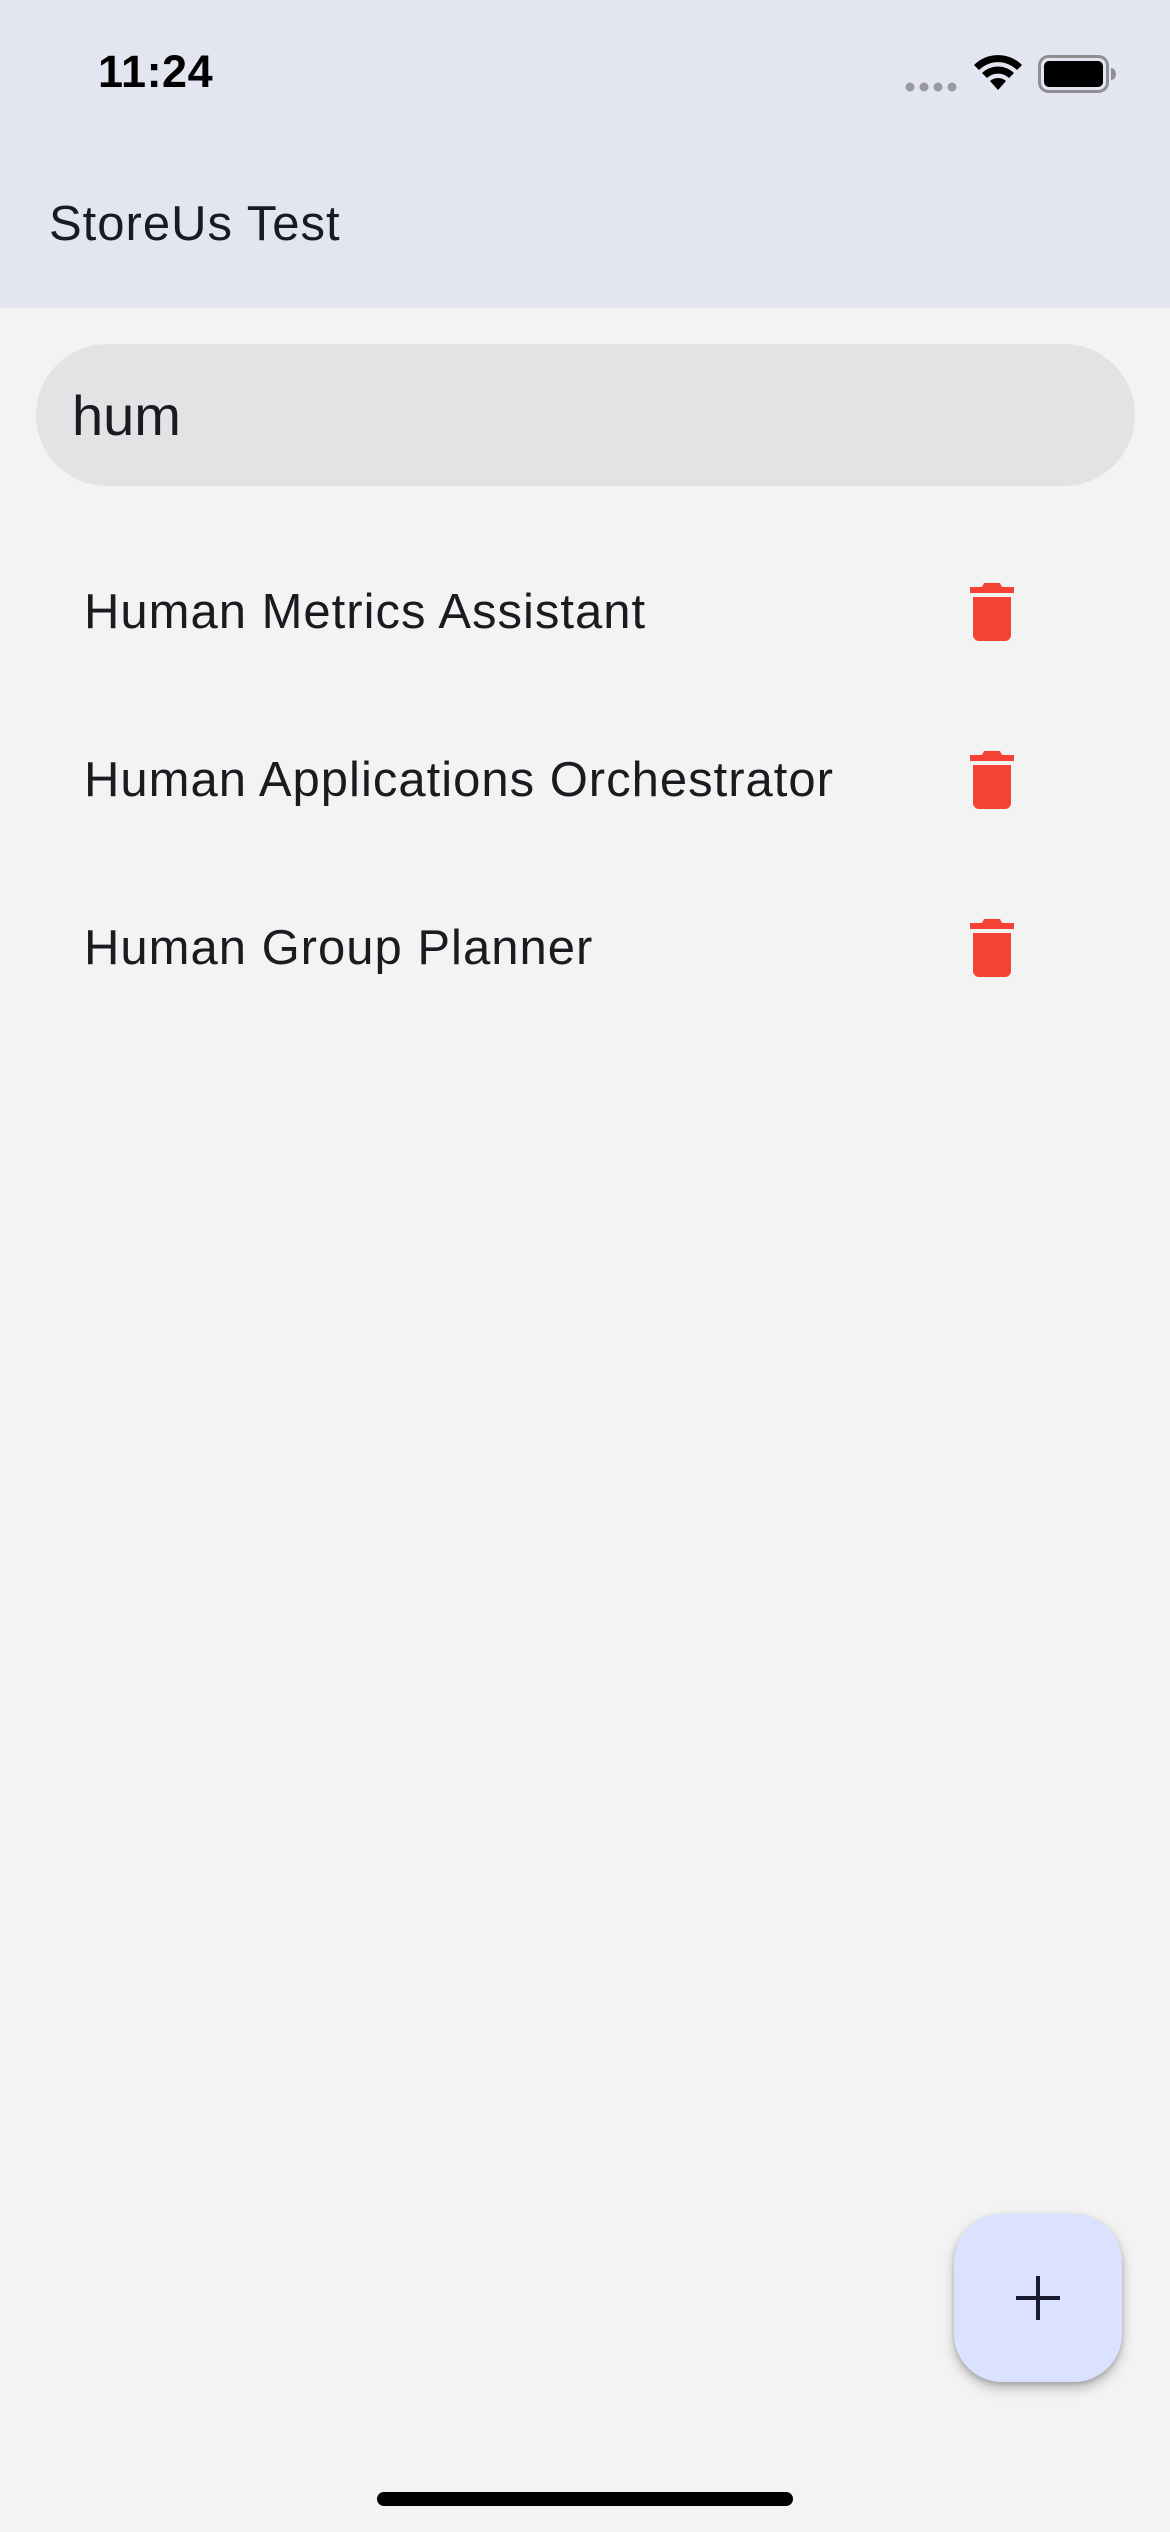 This screenshot has height=2532, width=1170. I want to click on battery-icon, so click(1077, 74).